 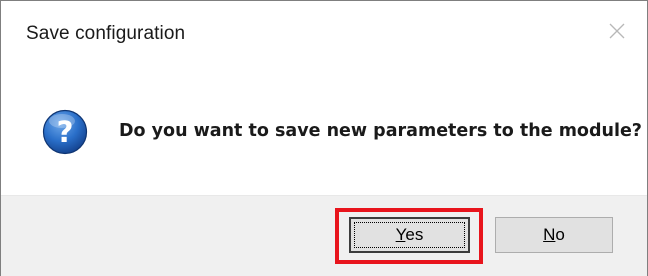 I want to click on question-icon: ?, so click(x=65, y=132).